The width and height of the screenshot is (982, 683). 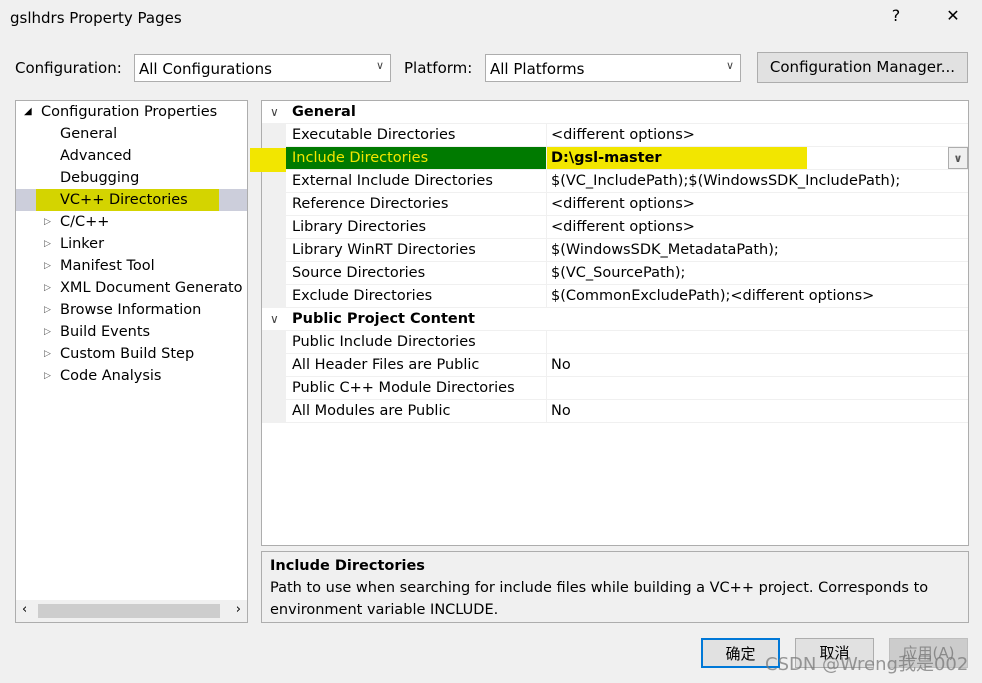 What do you see at coordinates (131, 332) in the screenshot?
I see `tree-item: ▷ Build Events` at bounding box center [131, 332].